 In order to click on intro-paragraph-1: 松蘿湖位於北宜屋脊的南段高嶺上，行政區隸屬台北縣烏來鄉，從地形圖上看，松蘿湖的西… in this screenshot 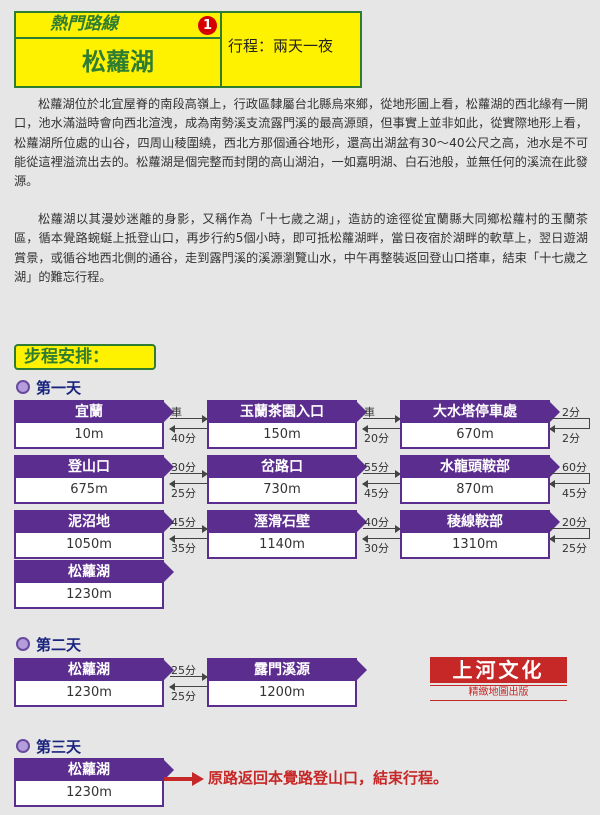, I will do `click(301, 143)`.